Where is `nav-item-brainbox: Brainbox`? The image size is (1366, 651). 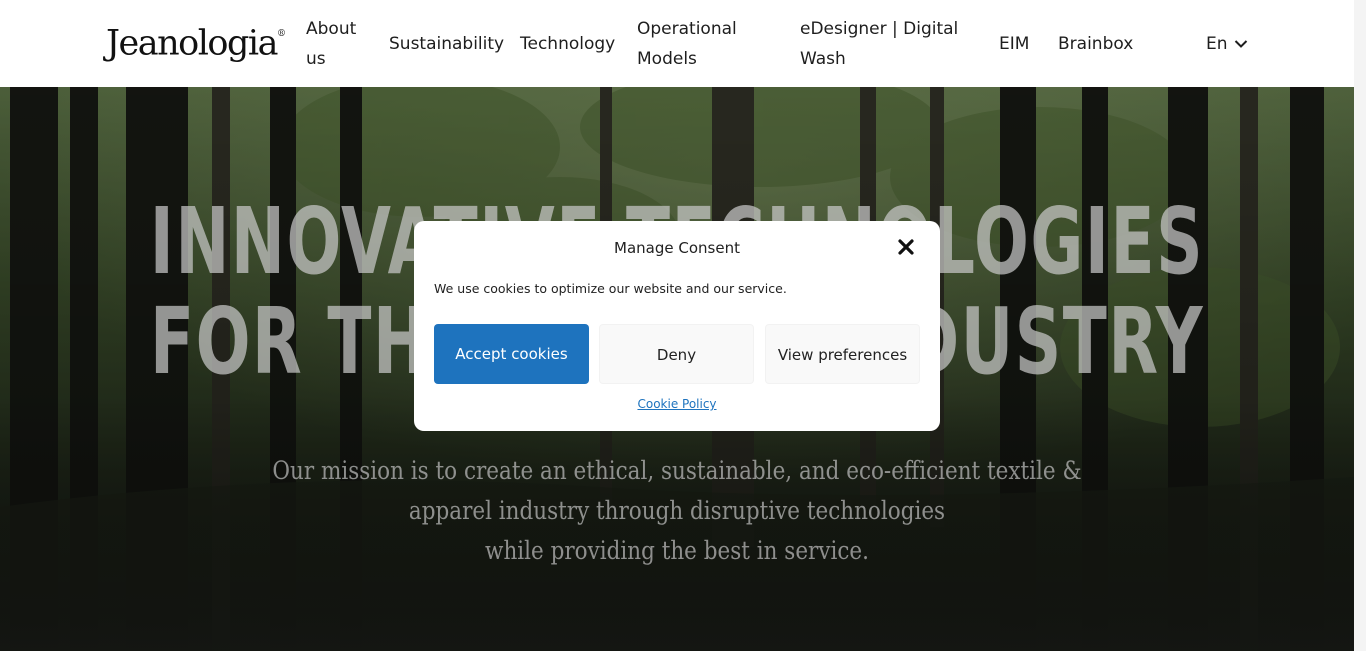
nav-item-brainbox: Brainbox is located at coordinates (1095, 44).